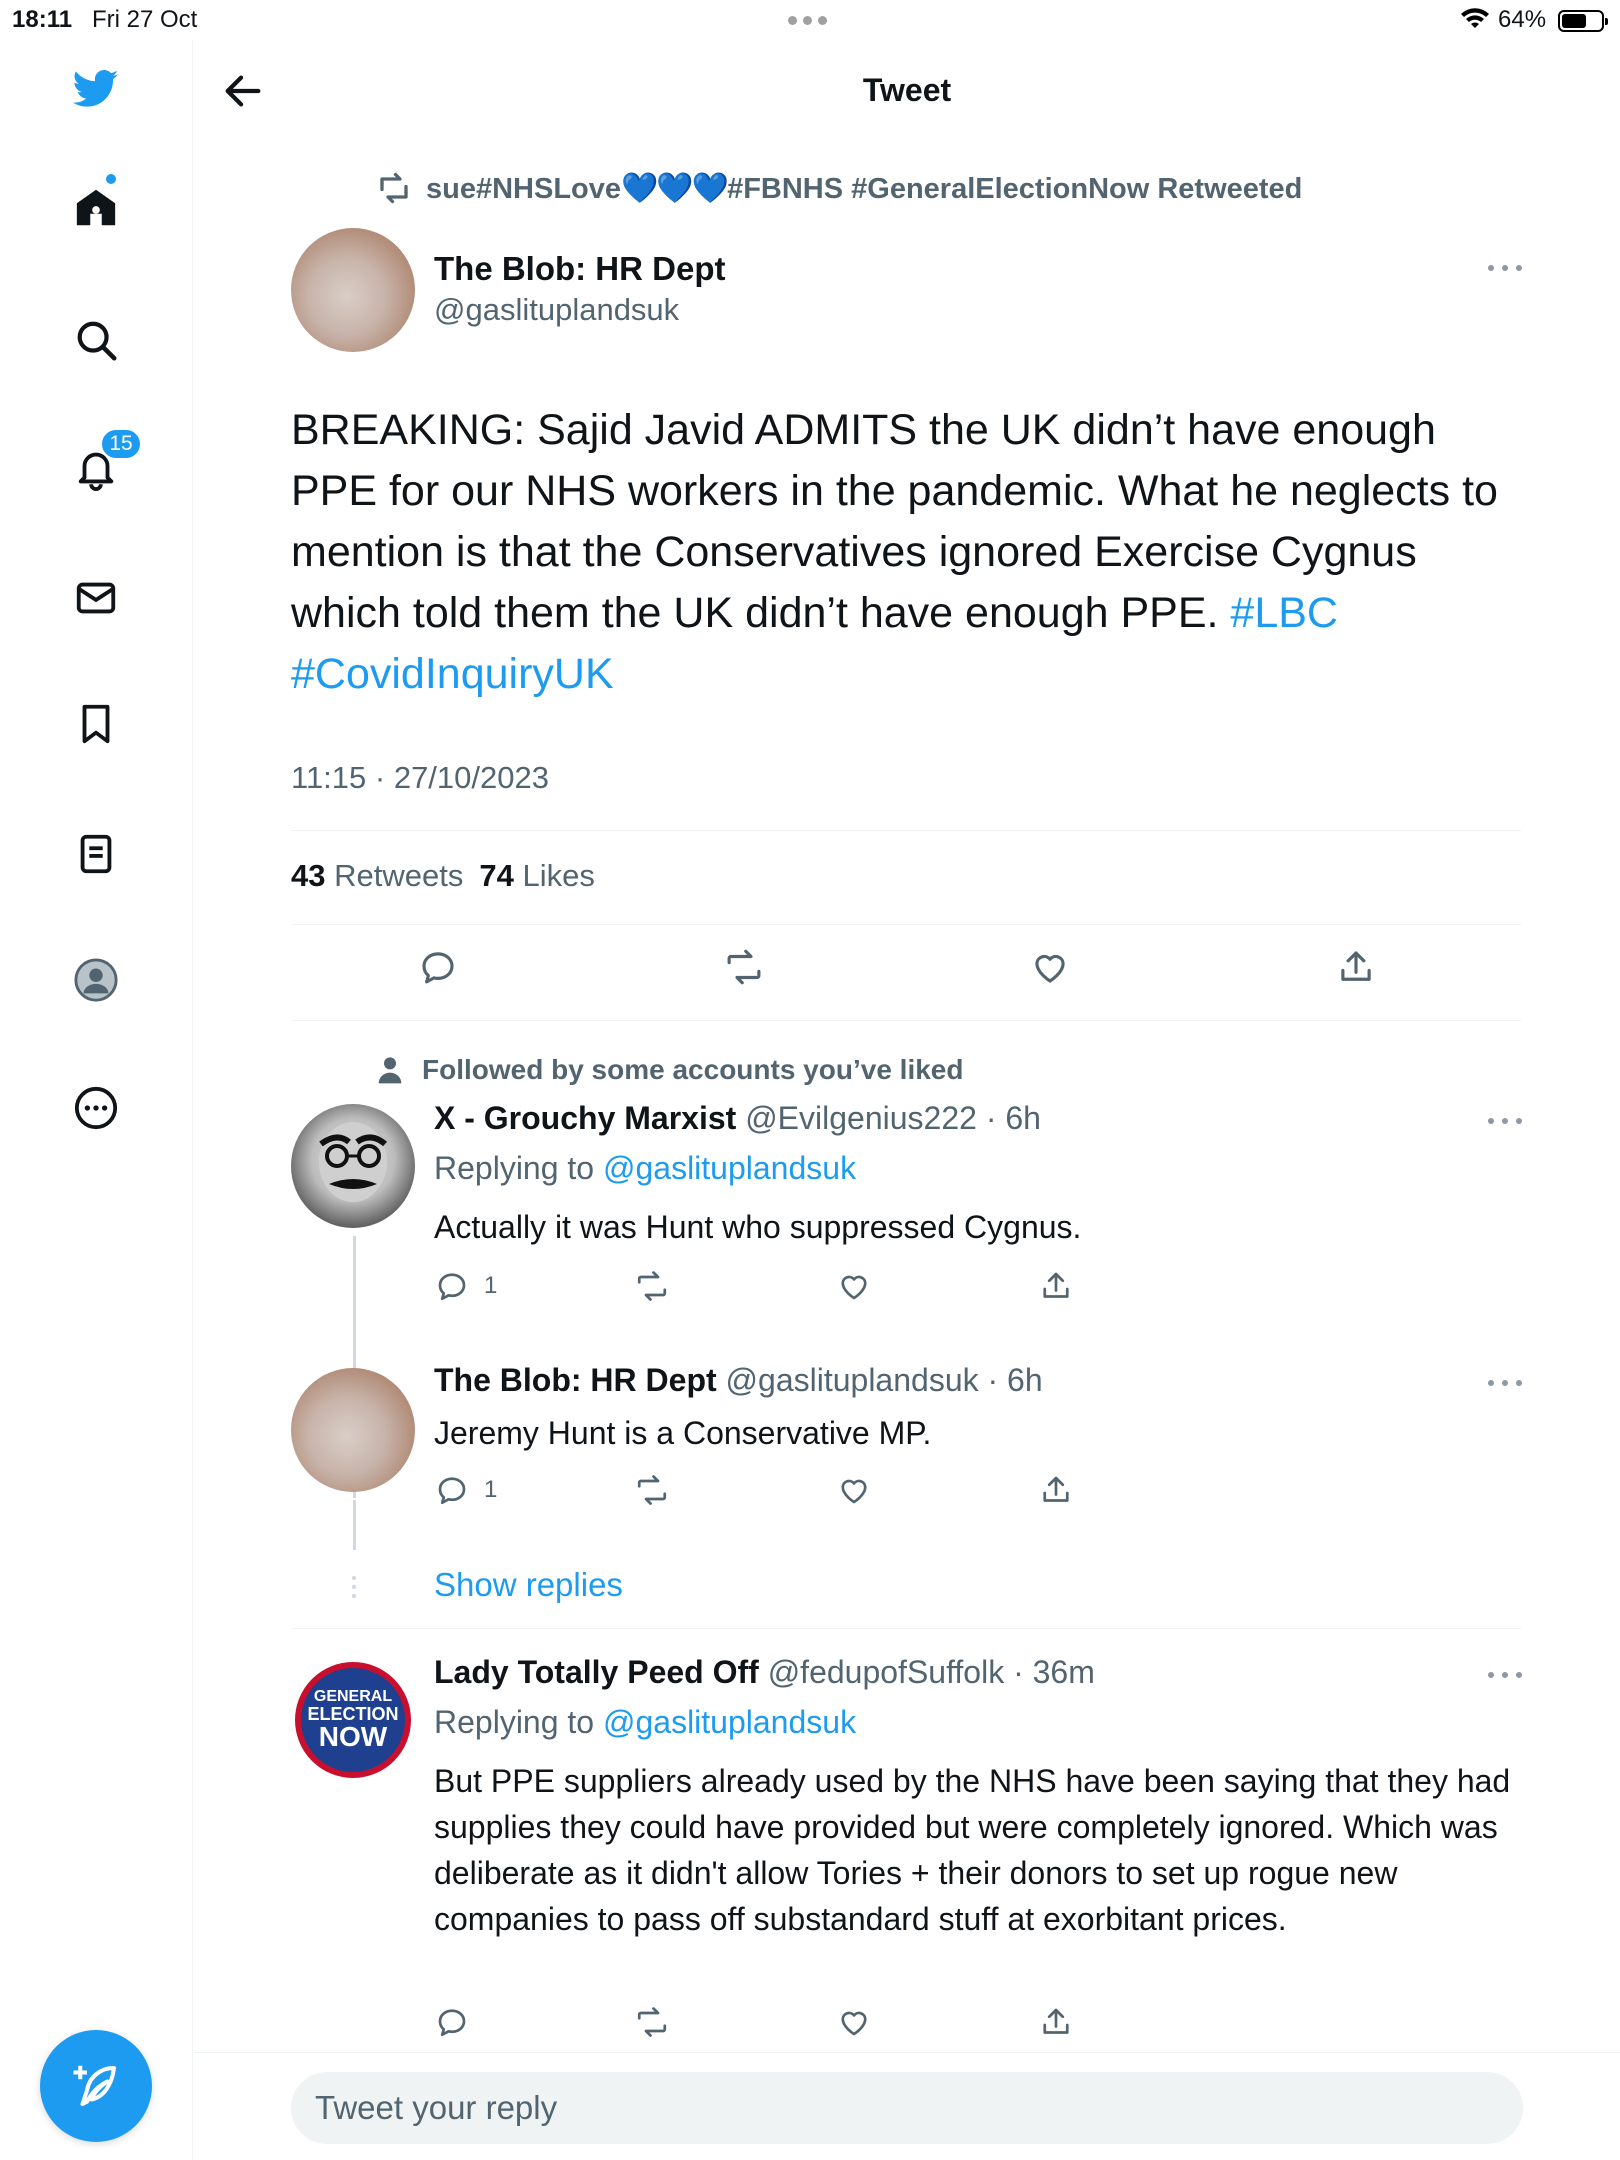 The height and width of the screenshot is (2160, 1620). I want to click on tweet-stats: 43 Retweets 74 Likes, so click(443, 876).